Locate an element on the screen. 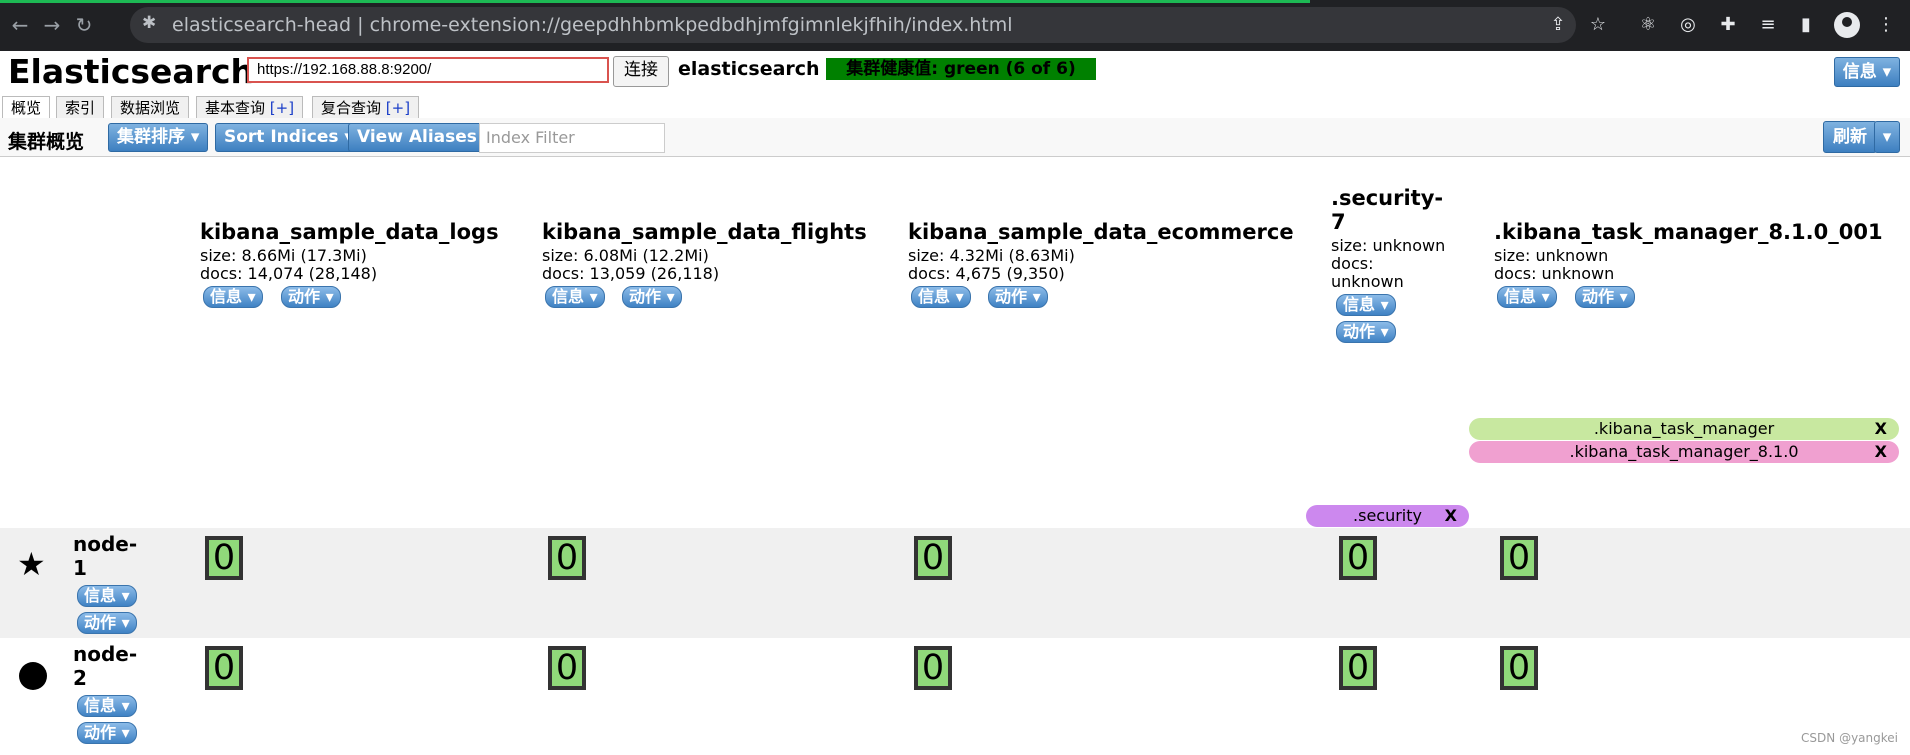 The image size is (1910, 755). tab-indices: 索引 is located at coordinates (80, 107).